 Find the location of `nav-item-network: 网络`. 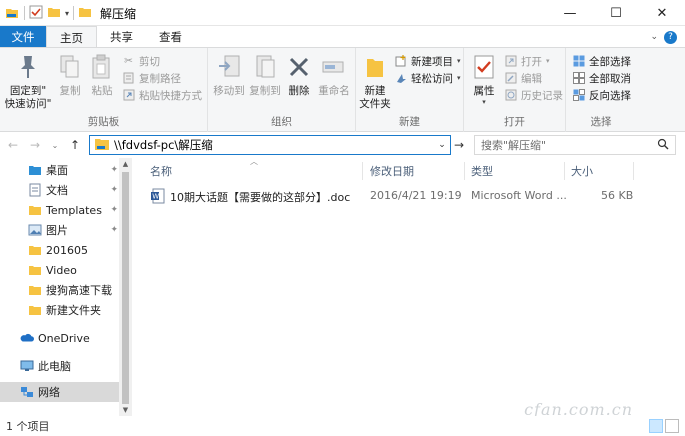

nav-item-network: 网络 is located at coordinates (60, 392).